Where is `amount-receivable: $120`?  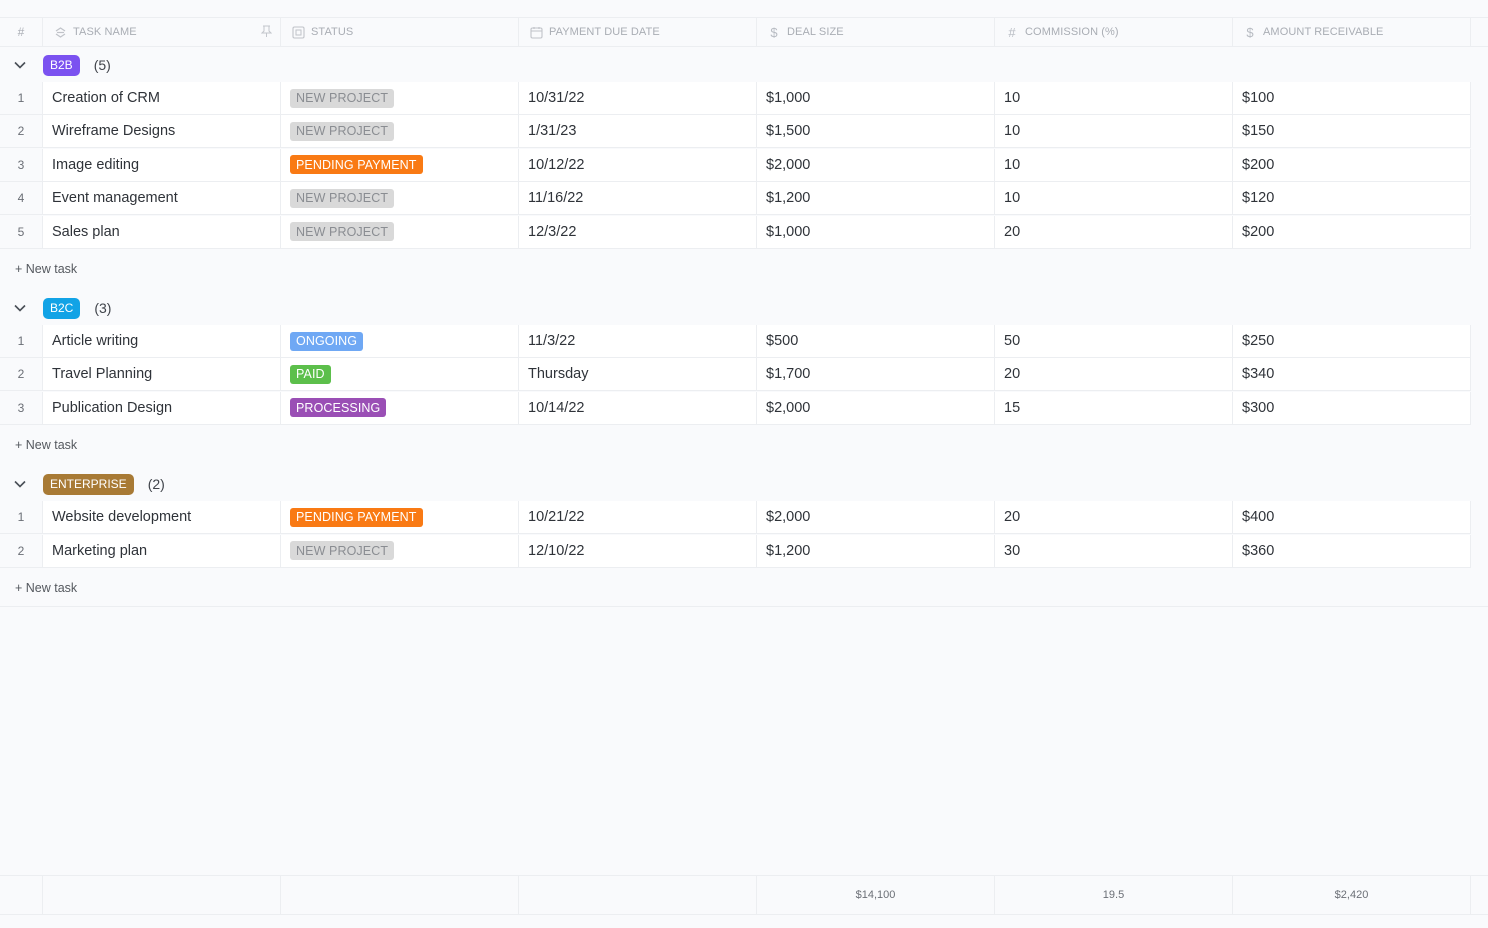
amount-receivable: $120 is located at coordinates (1352, 198).